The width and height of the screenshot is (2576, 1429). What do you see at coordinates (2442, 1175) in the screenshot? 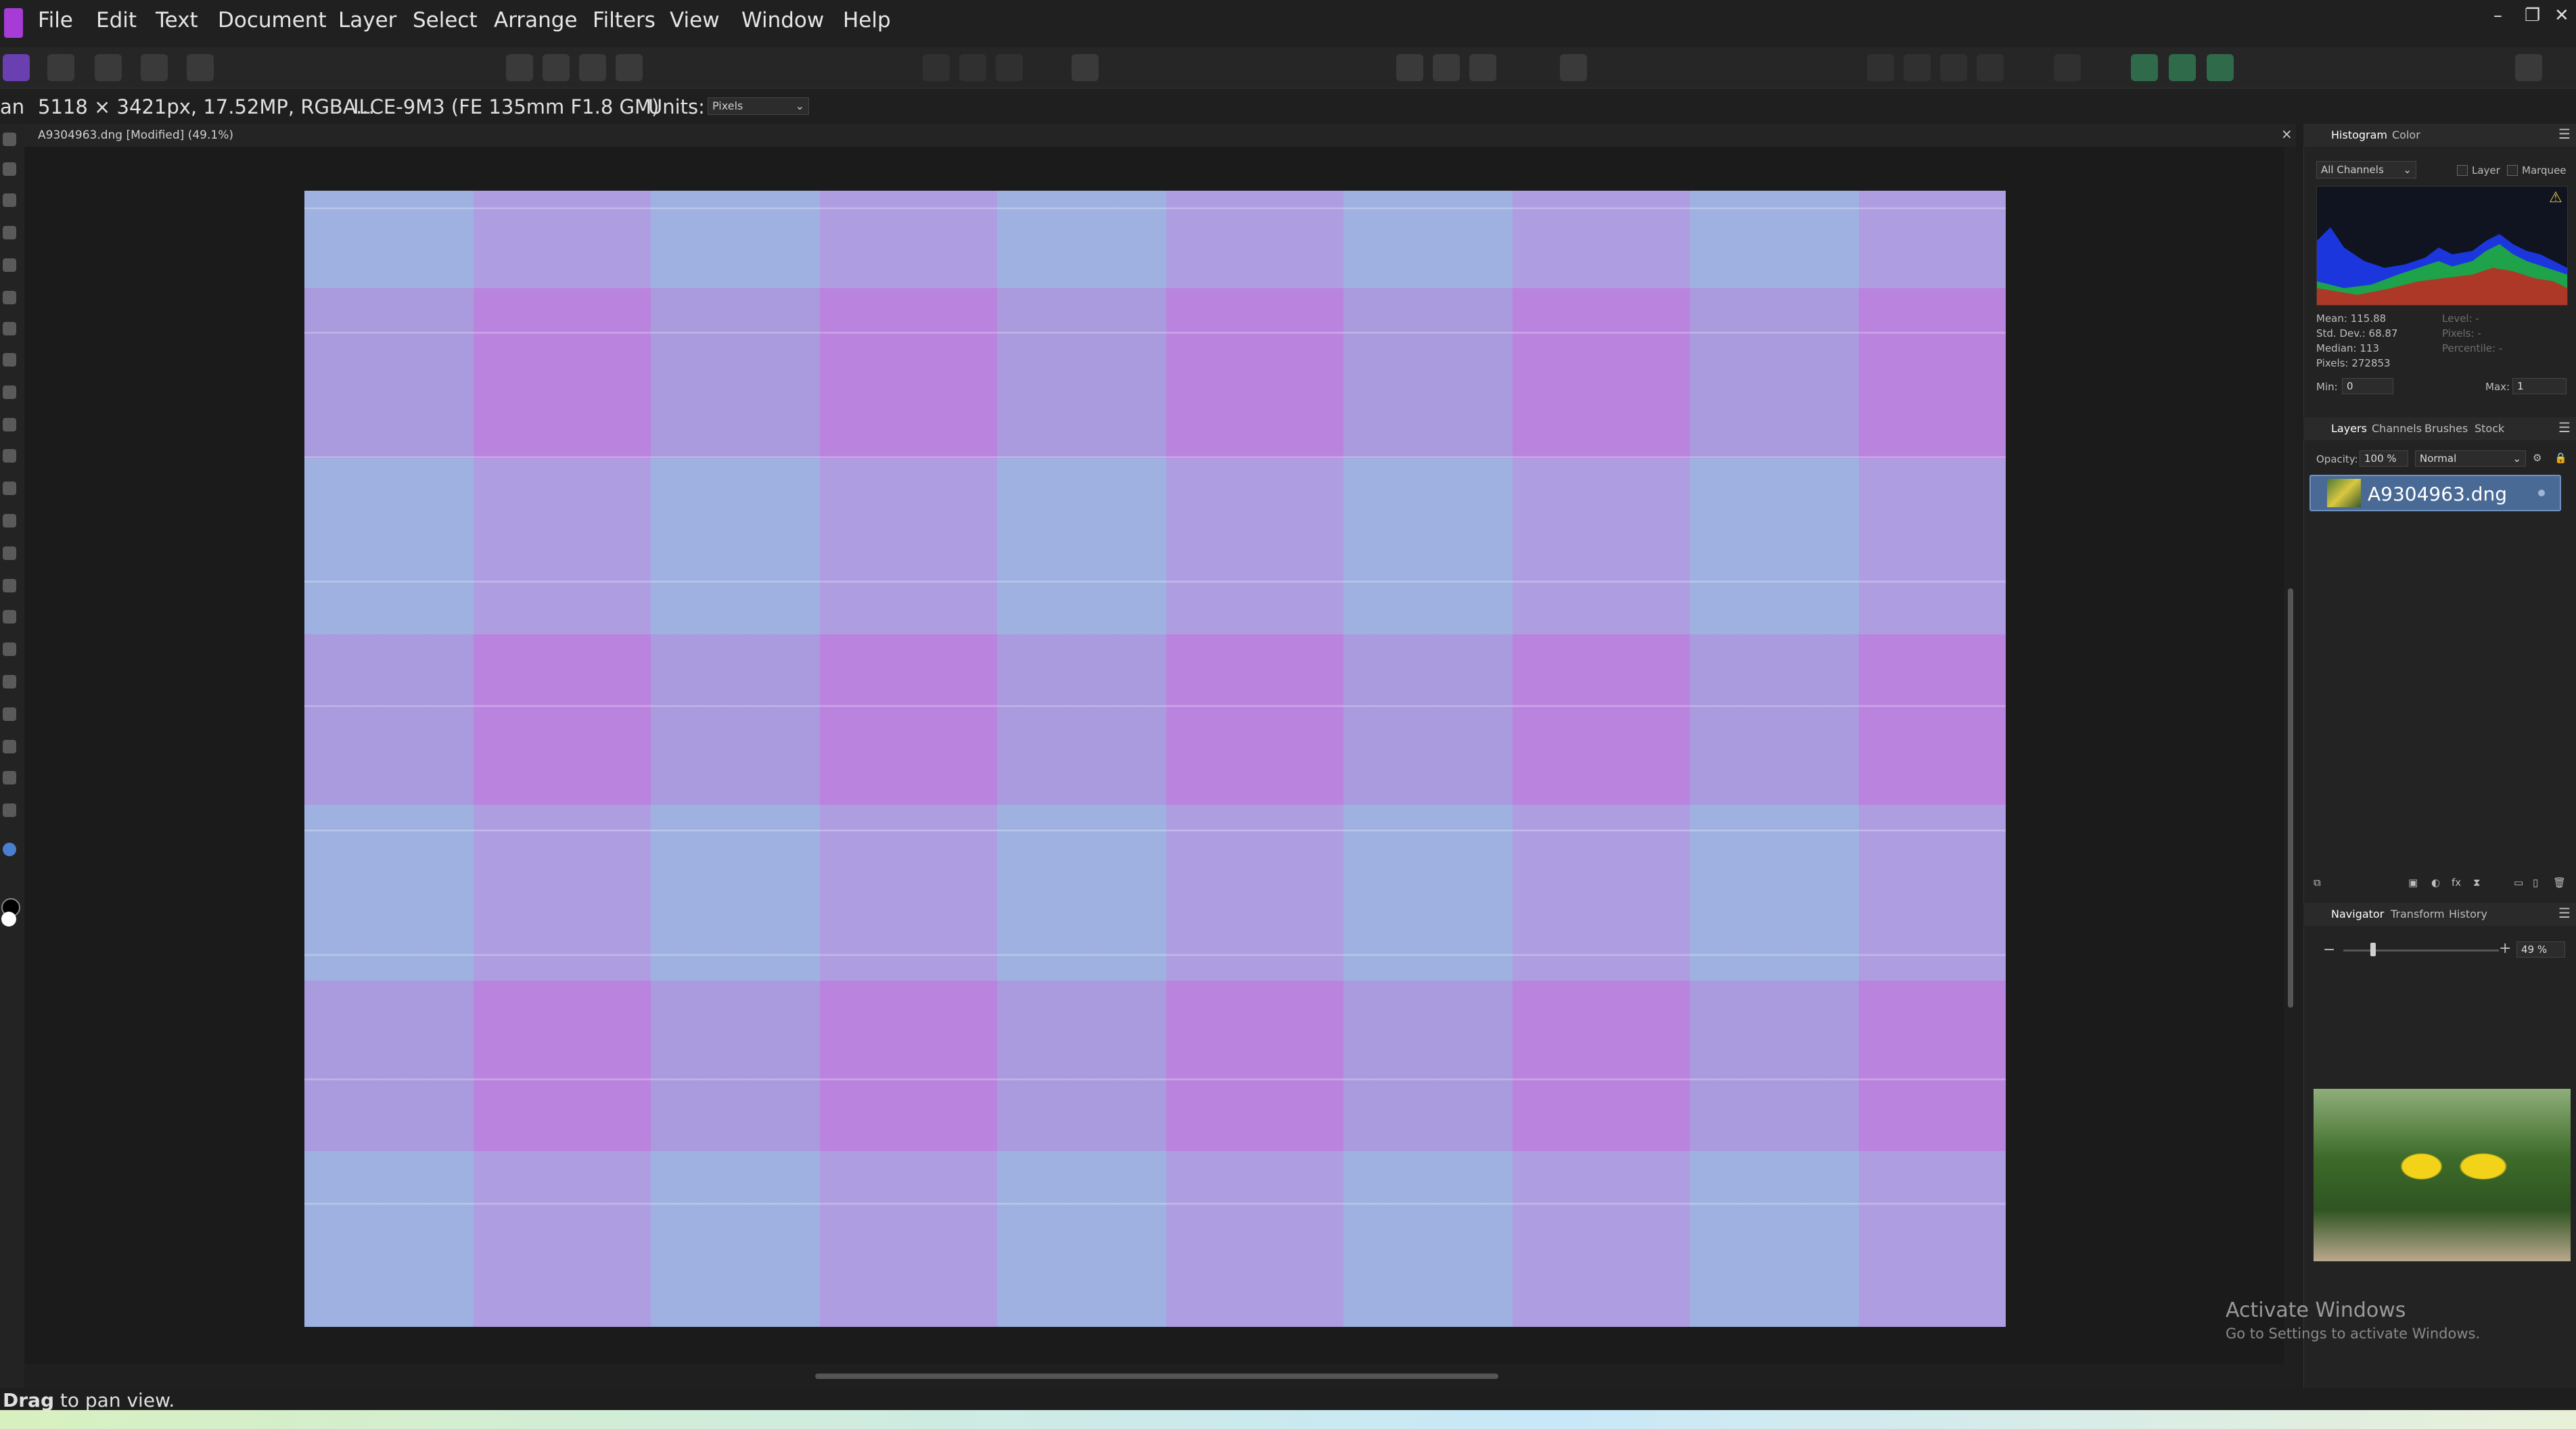
I see `navigator-preview` at bounding box center [2442, 1175].